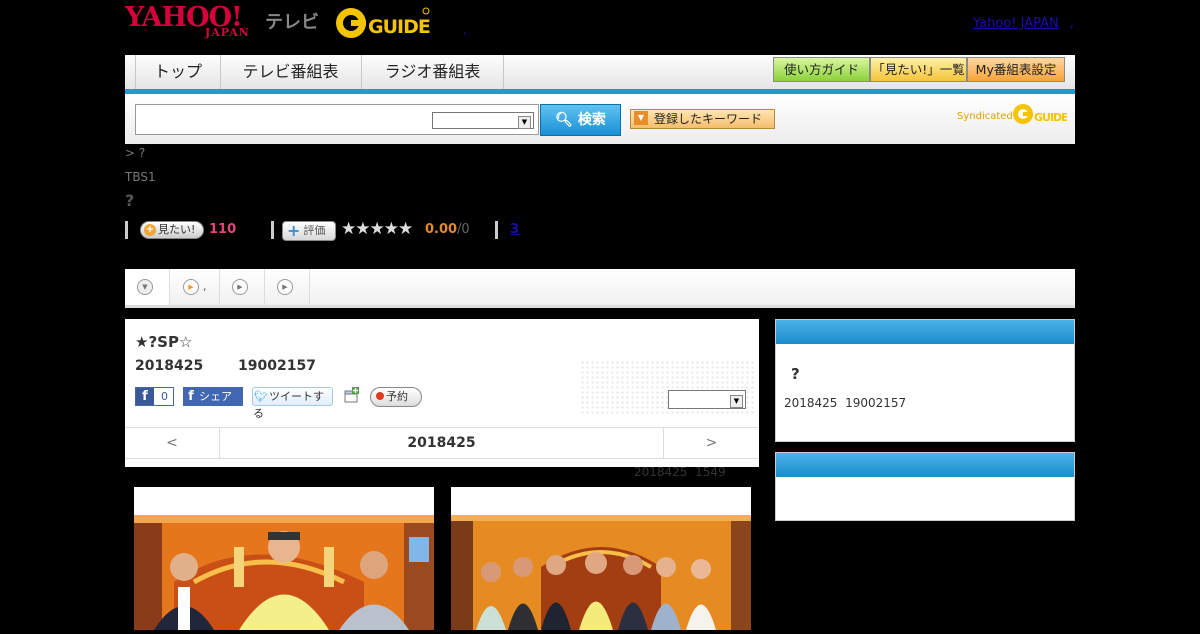 This screenshot has height=634, width=1200. Describe the element at coordinates (463, 229) in the screenshot. I see `rating-count: /0` at that location.